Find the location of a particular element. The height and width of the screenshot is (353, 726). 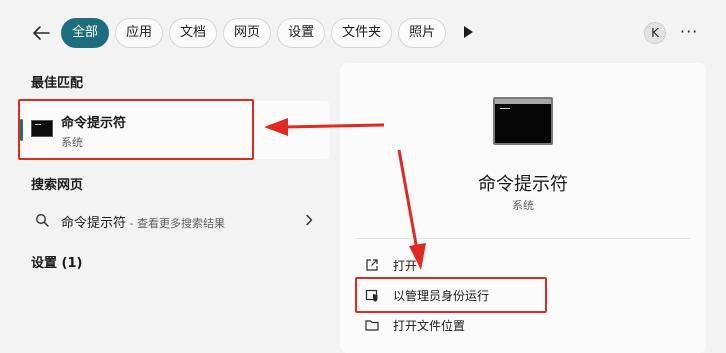

action-open: 打开 is located at coordinates (515, 266).